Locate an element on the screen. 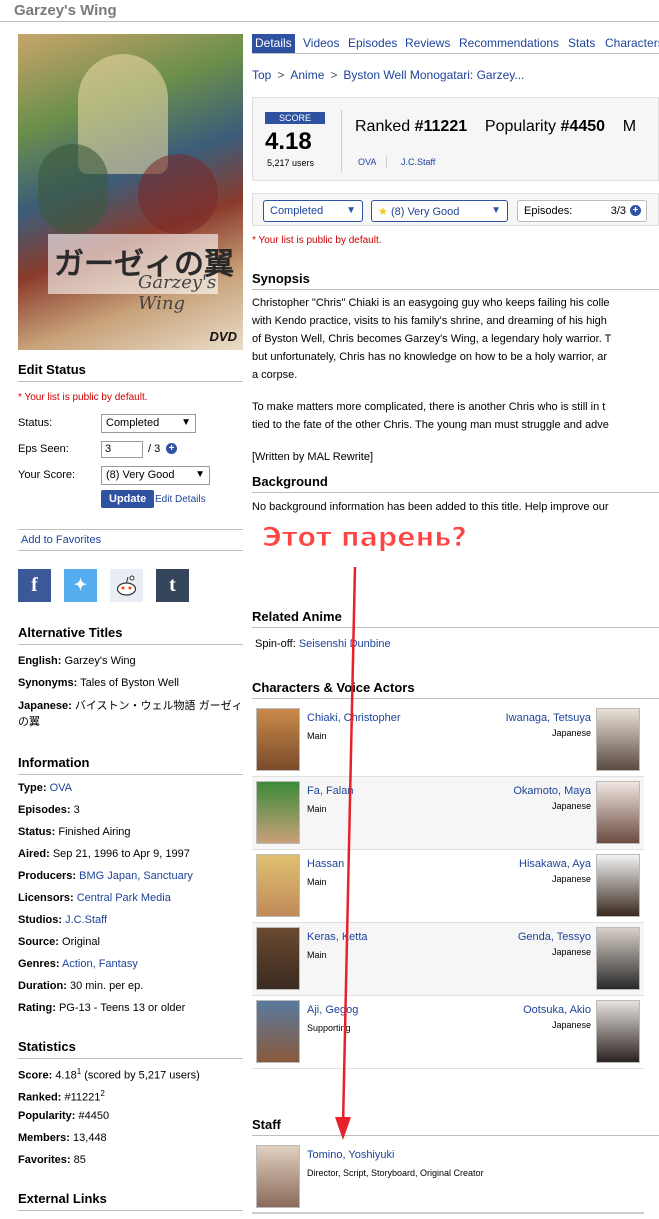 The height and width of the screenshot is (1219, 659). update-button: Update is located at coordinates (128, 499).